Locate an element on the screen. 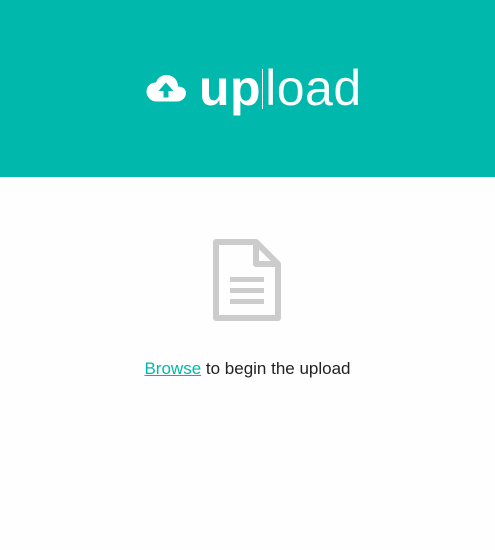 This screenshot has height=550, width=495. cloud-upload-icon is located at coordinates (166, 88).